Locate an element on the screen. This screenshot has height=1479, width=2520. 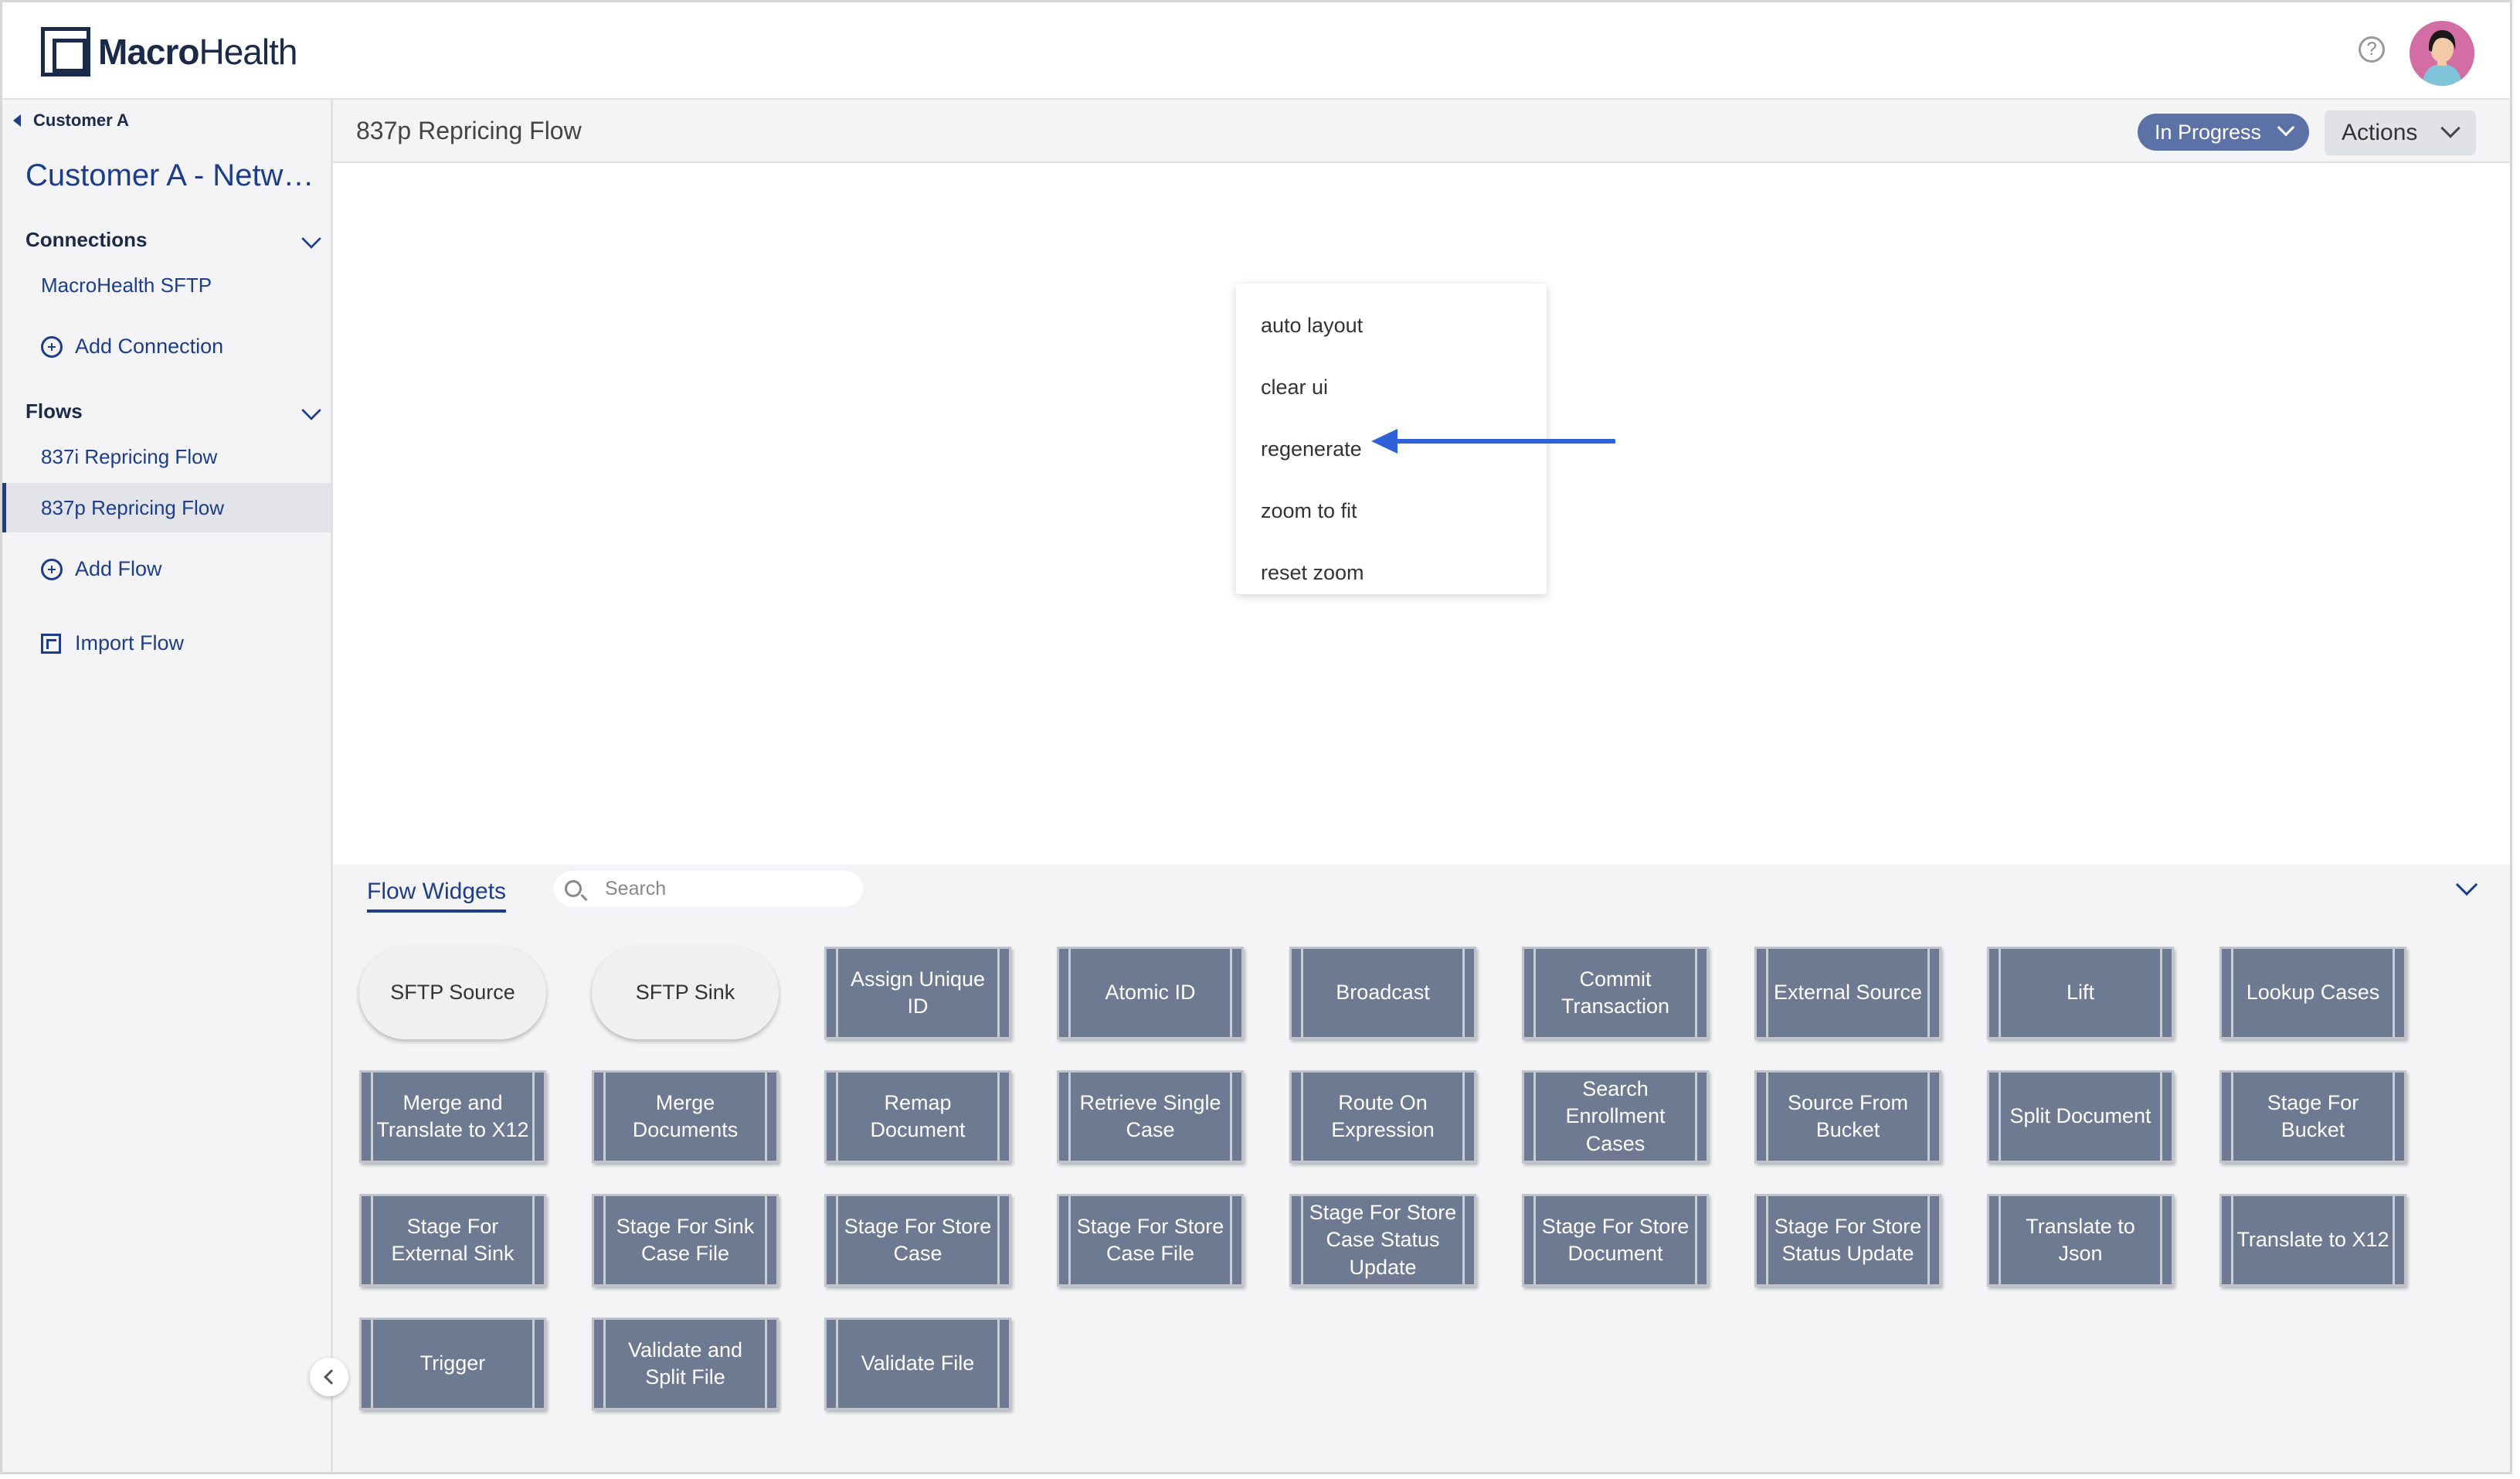
status-label: In Progress is located at coordinates (2208, 132).